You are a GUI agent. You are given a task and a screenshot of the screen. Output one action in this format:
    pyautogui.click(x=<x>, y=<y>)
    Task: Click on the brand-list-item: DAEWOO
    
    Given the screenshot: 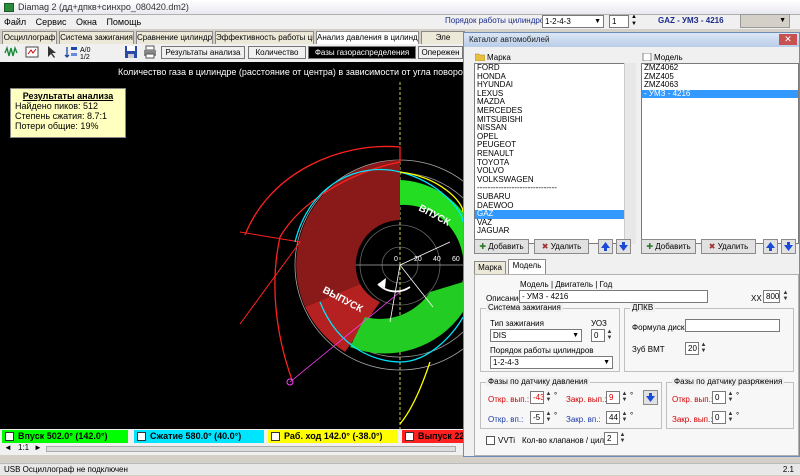 What is the action you would take?
    pyautogui.click(x=555, y=206)
    